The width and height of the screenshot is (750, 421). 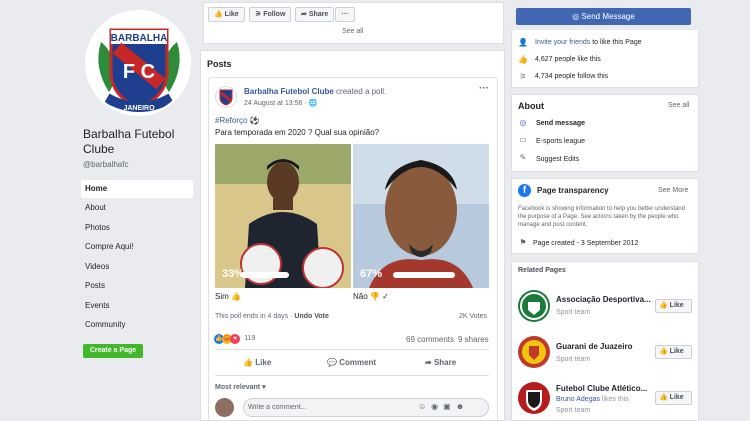 I want to click on see-all-strip: See all, so click(x=353, y=34).